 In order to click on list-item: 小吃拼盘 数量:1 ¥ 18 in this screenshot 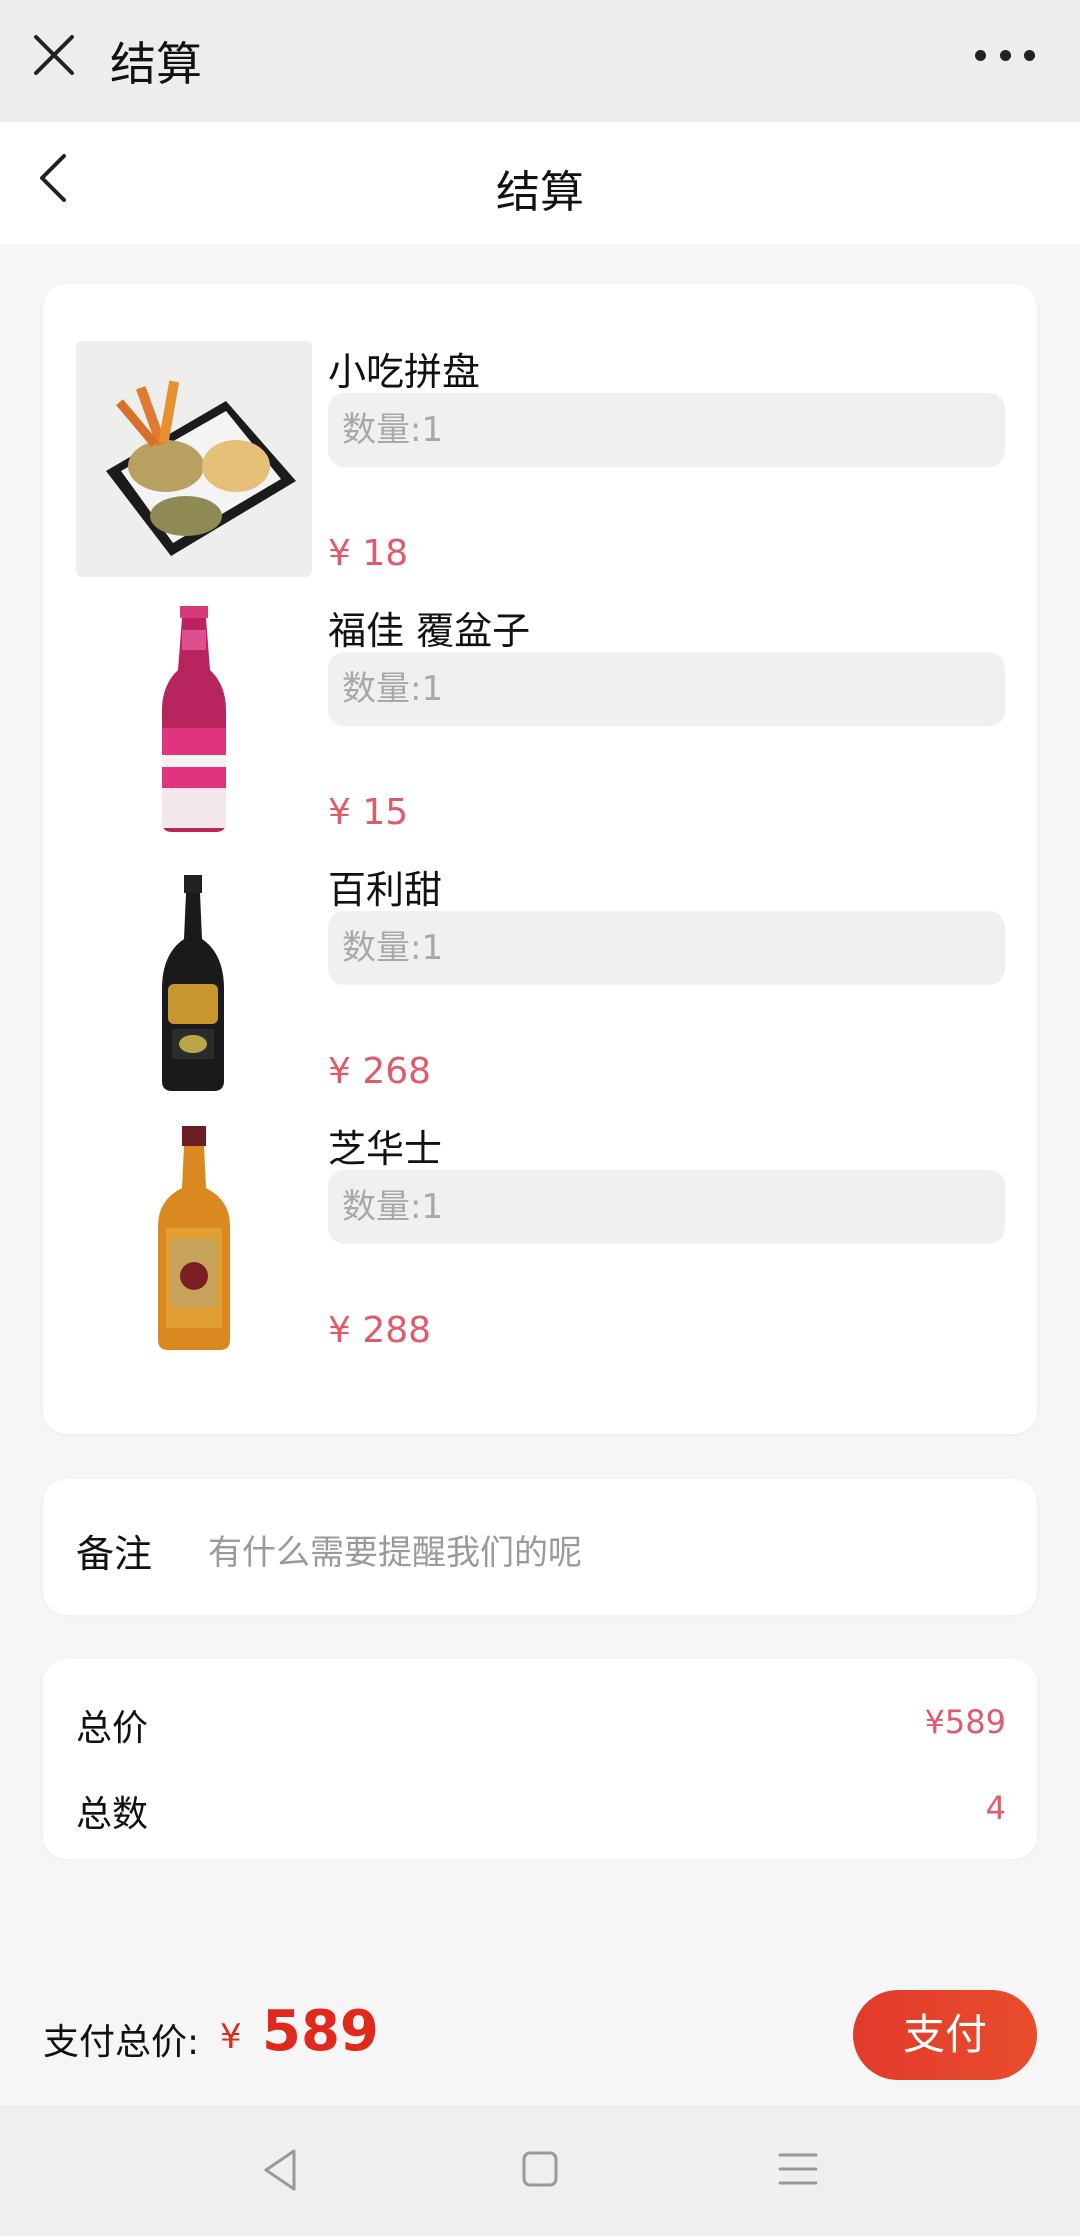, I will do `click(541, 461)`.